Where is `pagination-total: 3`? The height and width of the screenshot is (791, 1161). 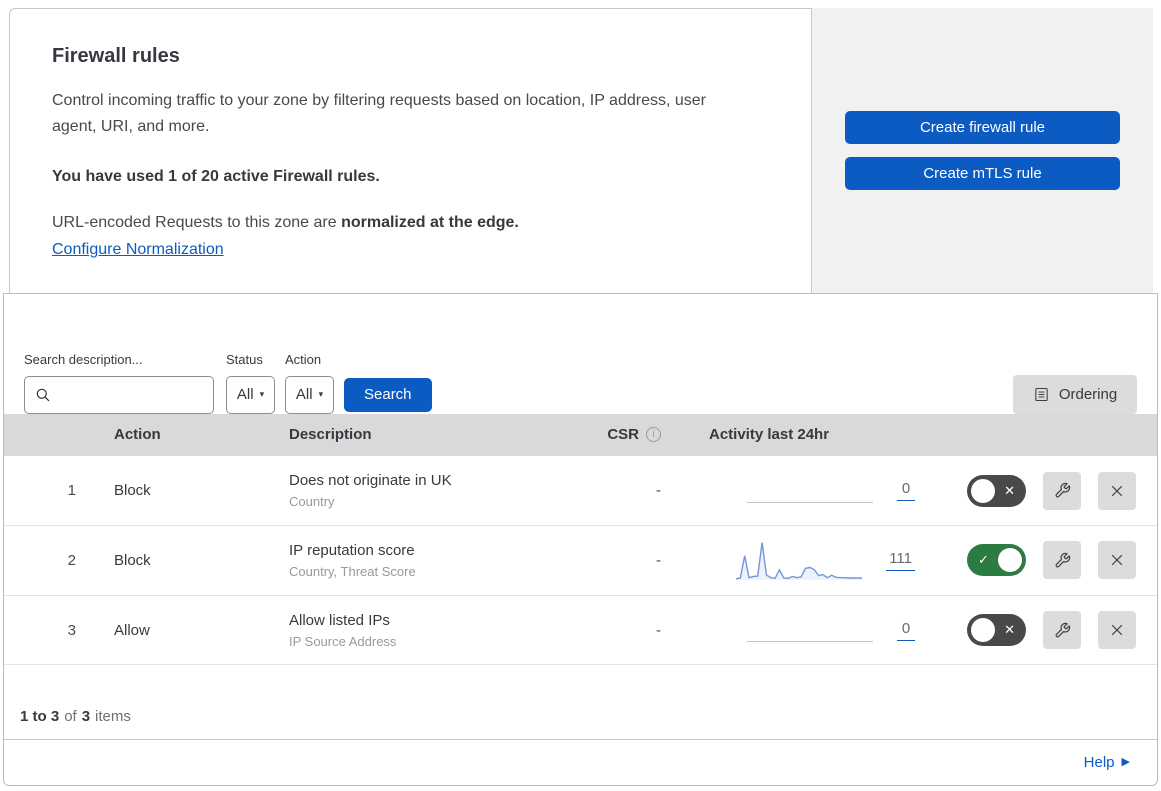
pagination-total: 3 is located at coordinates (86, 717).